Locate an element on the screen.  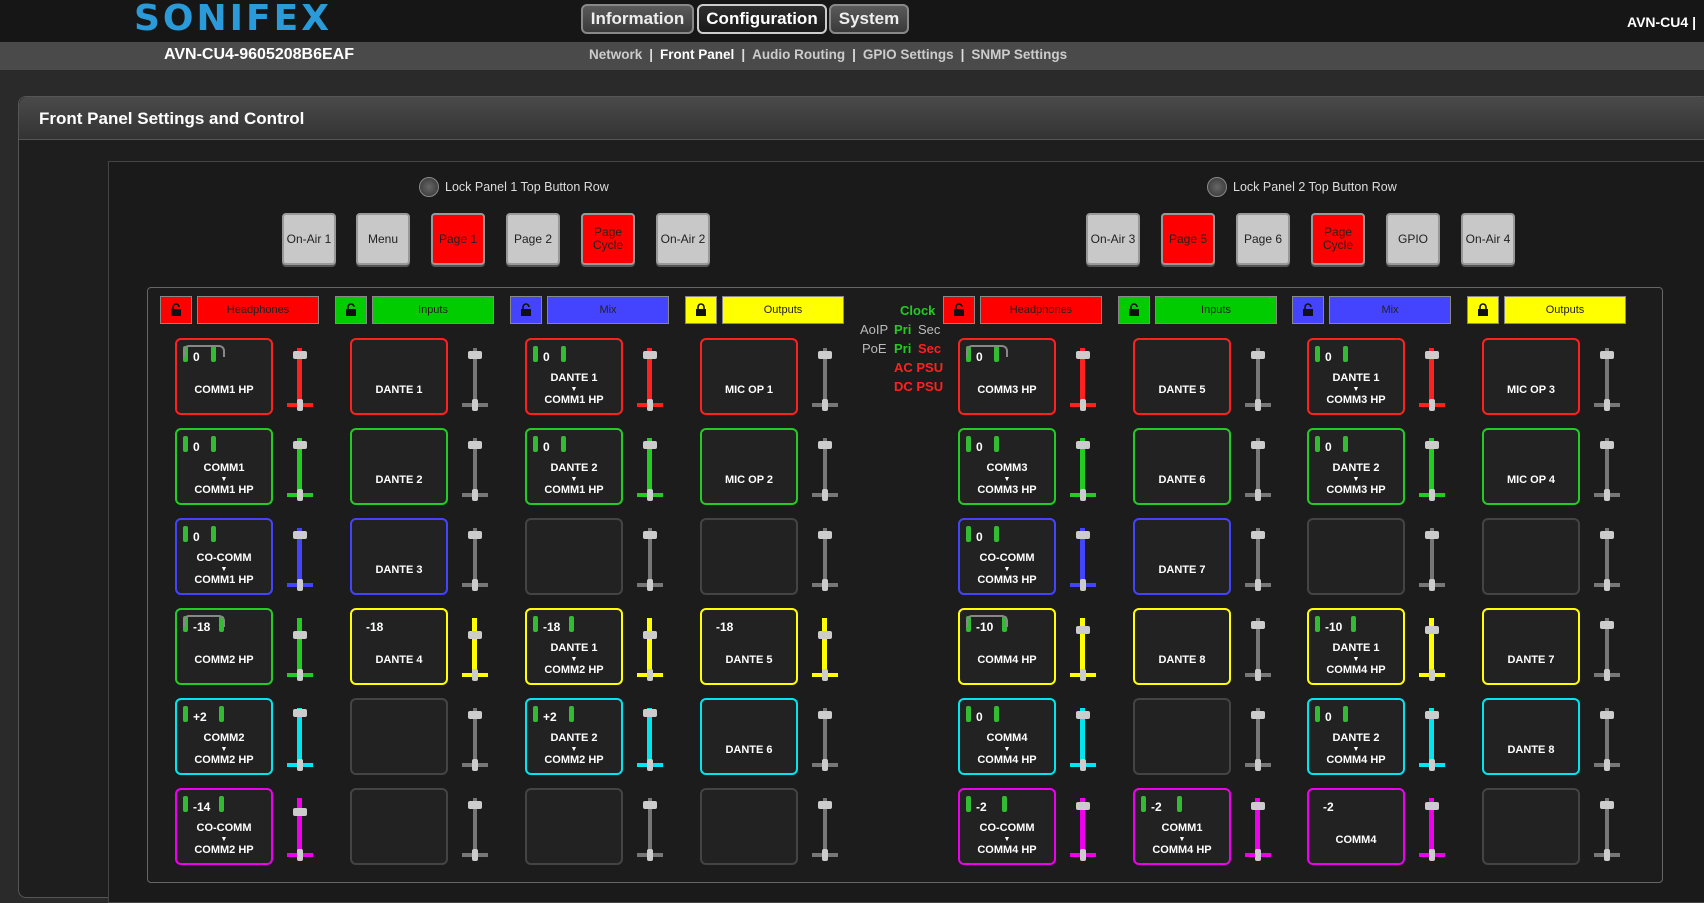
panel-button-c1-r1: 0 COMM1 HP is located at coordinates (224, 376).